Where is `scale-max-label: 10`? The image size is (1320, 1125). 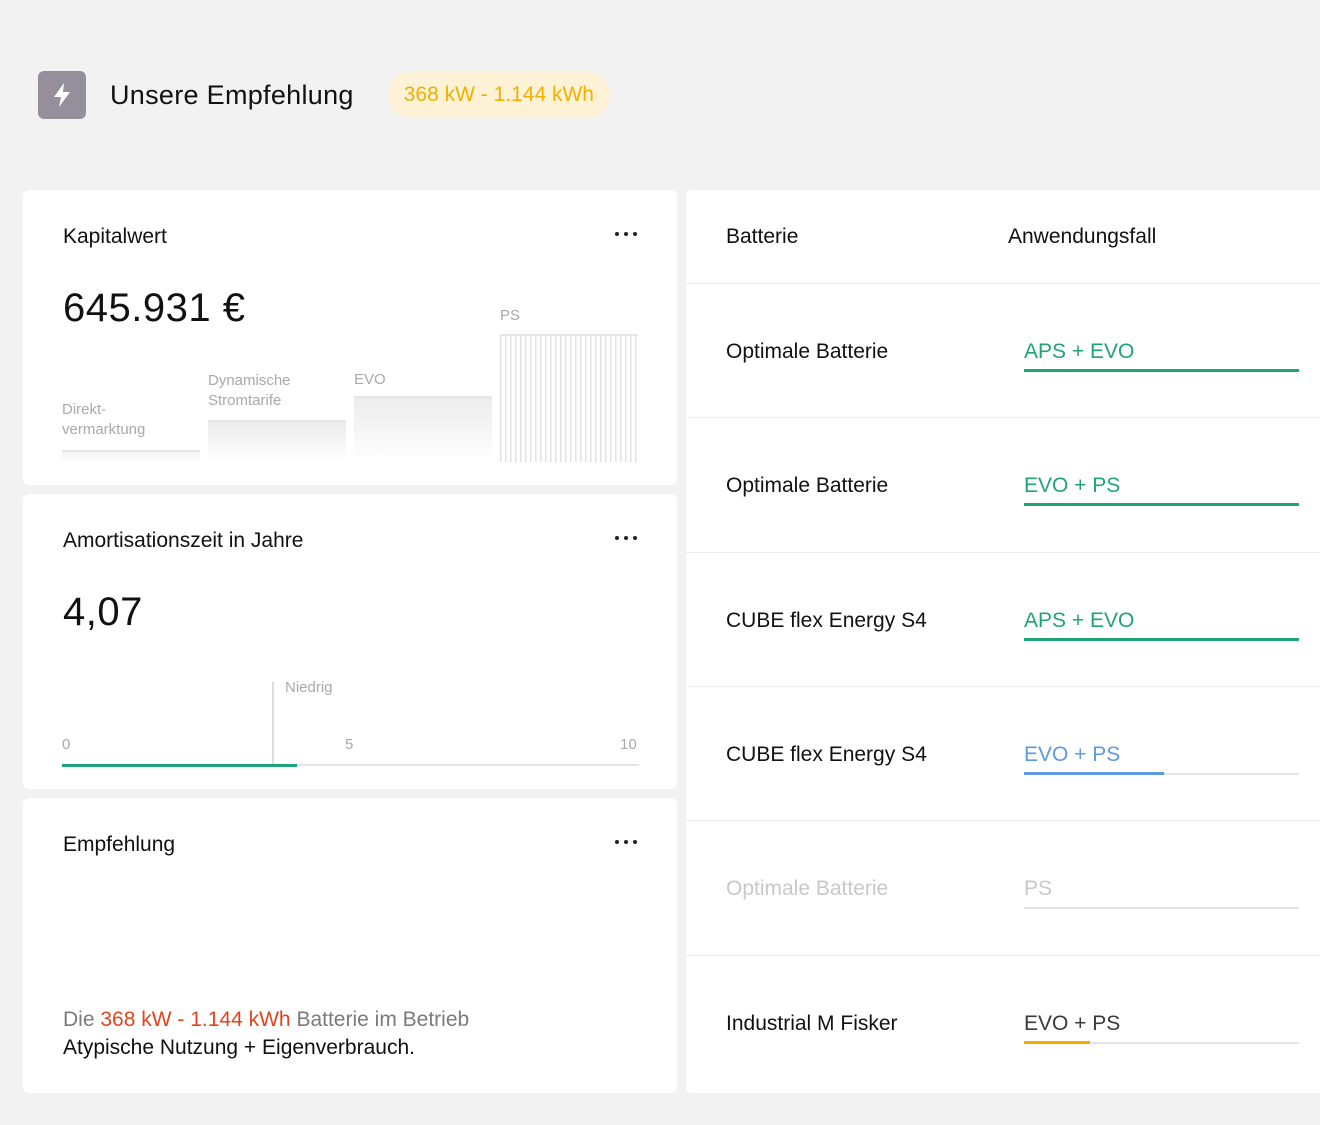
scale-max-label: 10 is located at coordinates (628, 744).